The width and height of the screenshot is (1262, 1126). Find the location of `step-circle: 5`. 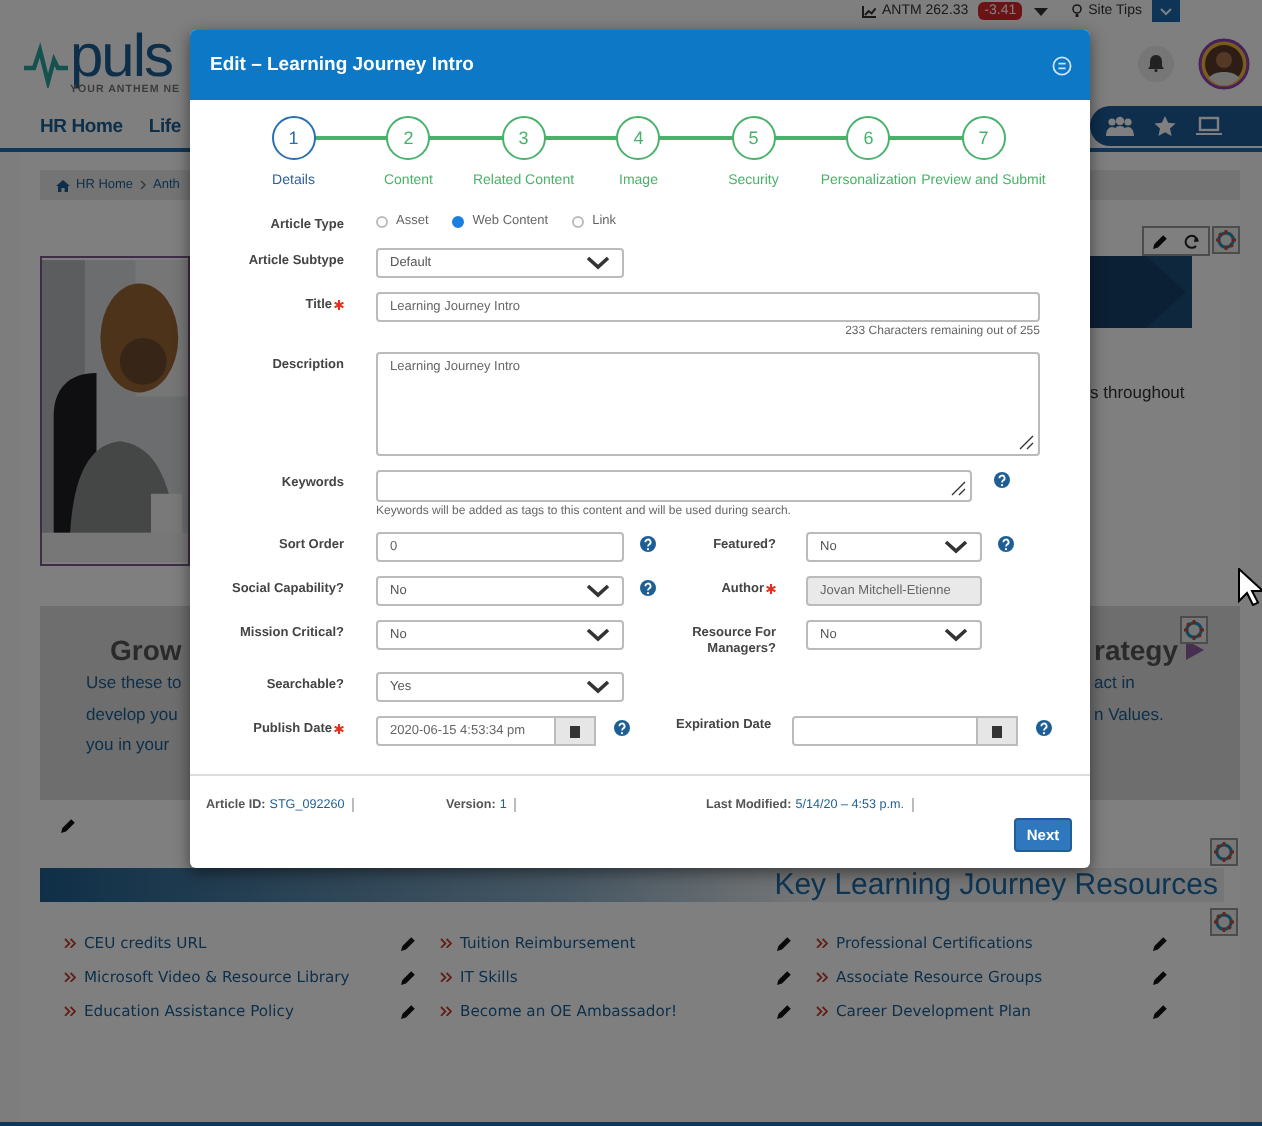

step-circle: 5 is located at coordinates (753, 138).